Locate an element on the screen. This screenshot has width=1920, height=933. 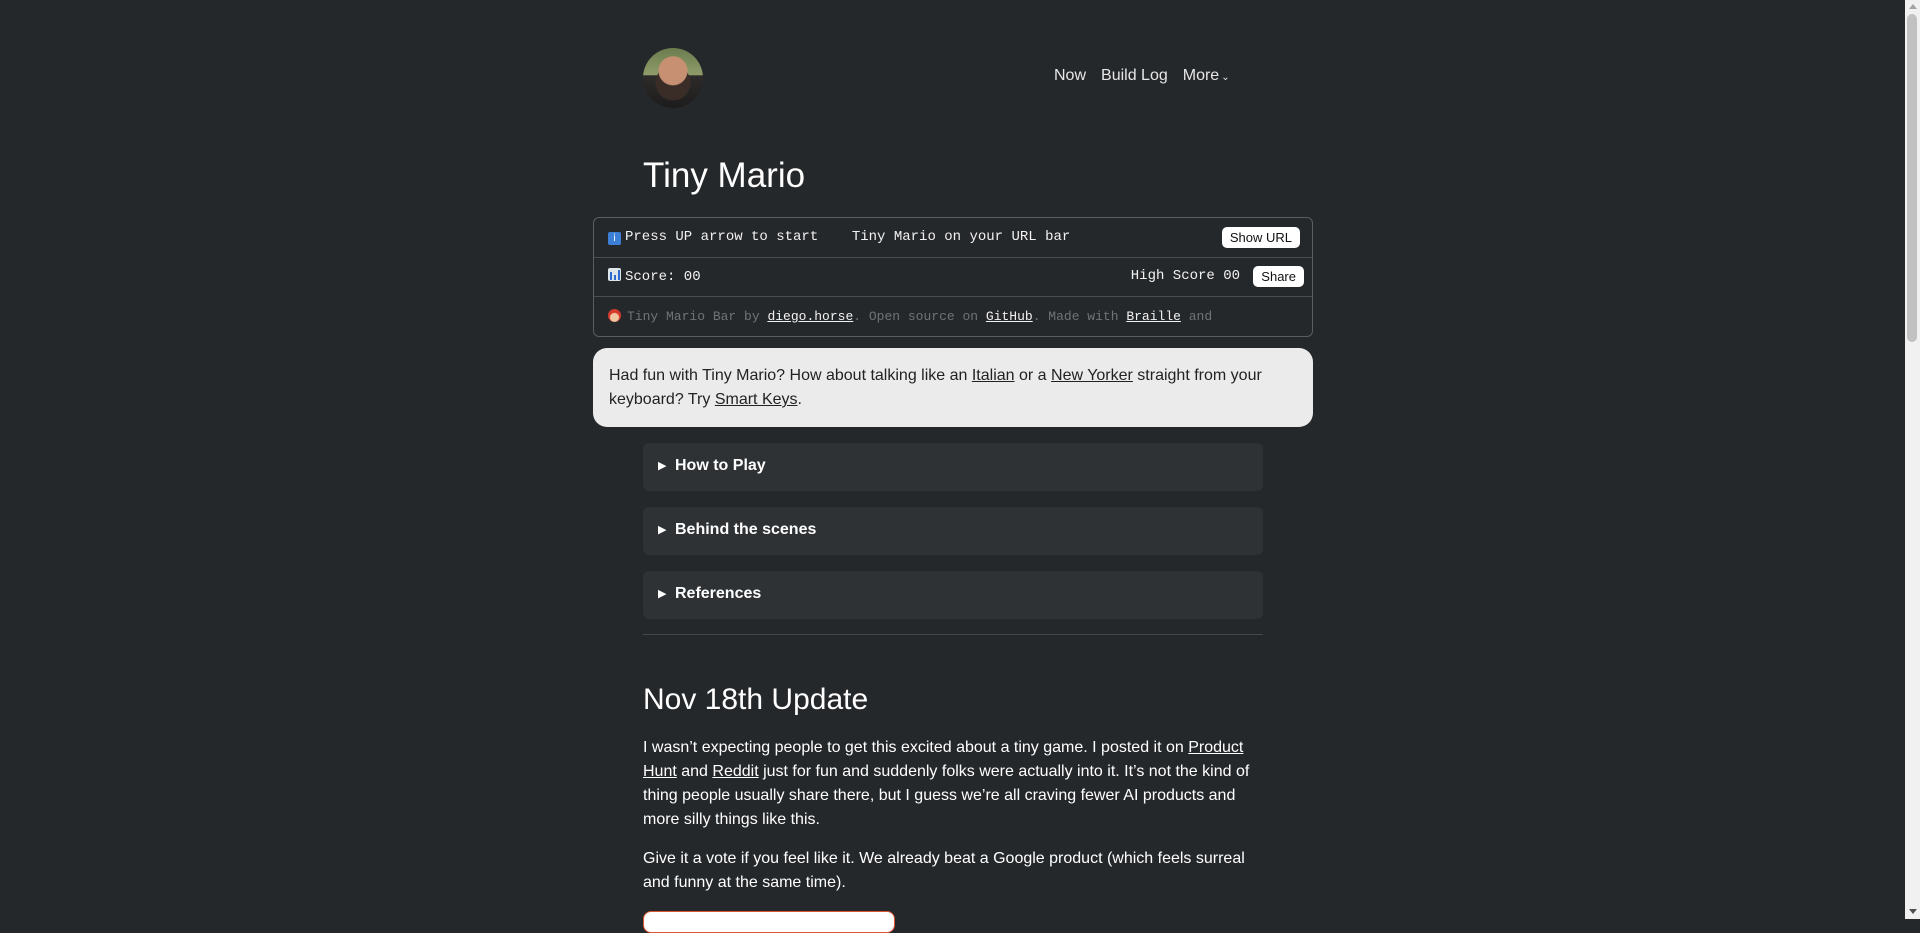
section-references: ▶ References is located at coordinates (953, 595).